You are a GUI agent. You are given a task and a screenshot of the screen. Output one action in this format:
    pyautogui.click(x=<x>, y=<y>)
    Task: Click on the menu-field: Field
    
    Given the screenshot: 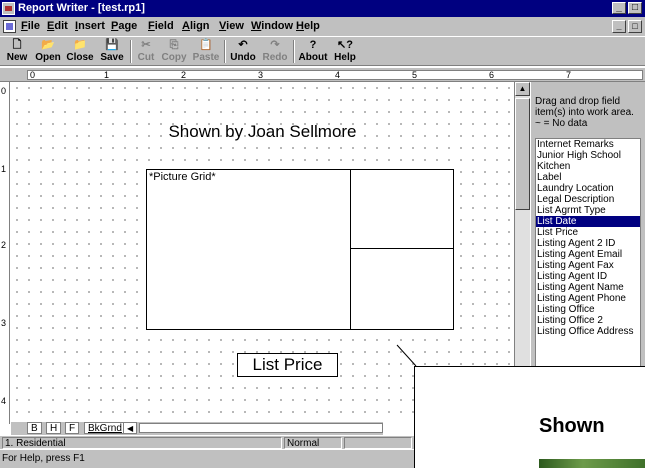 What is the action you would take?
    pyautogui.click(x=161, y=26)
    